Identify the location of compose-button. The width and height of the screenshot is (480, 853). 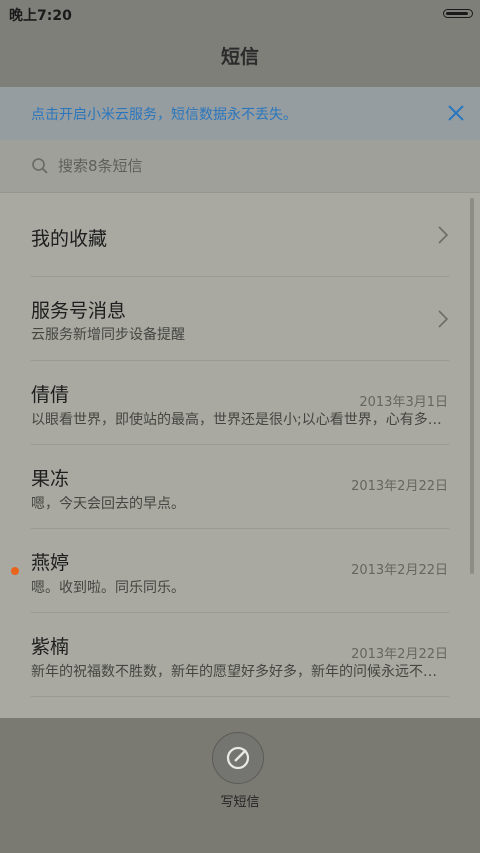
(238, 758).